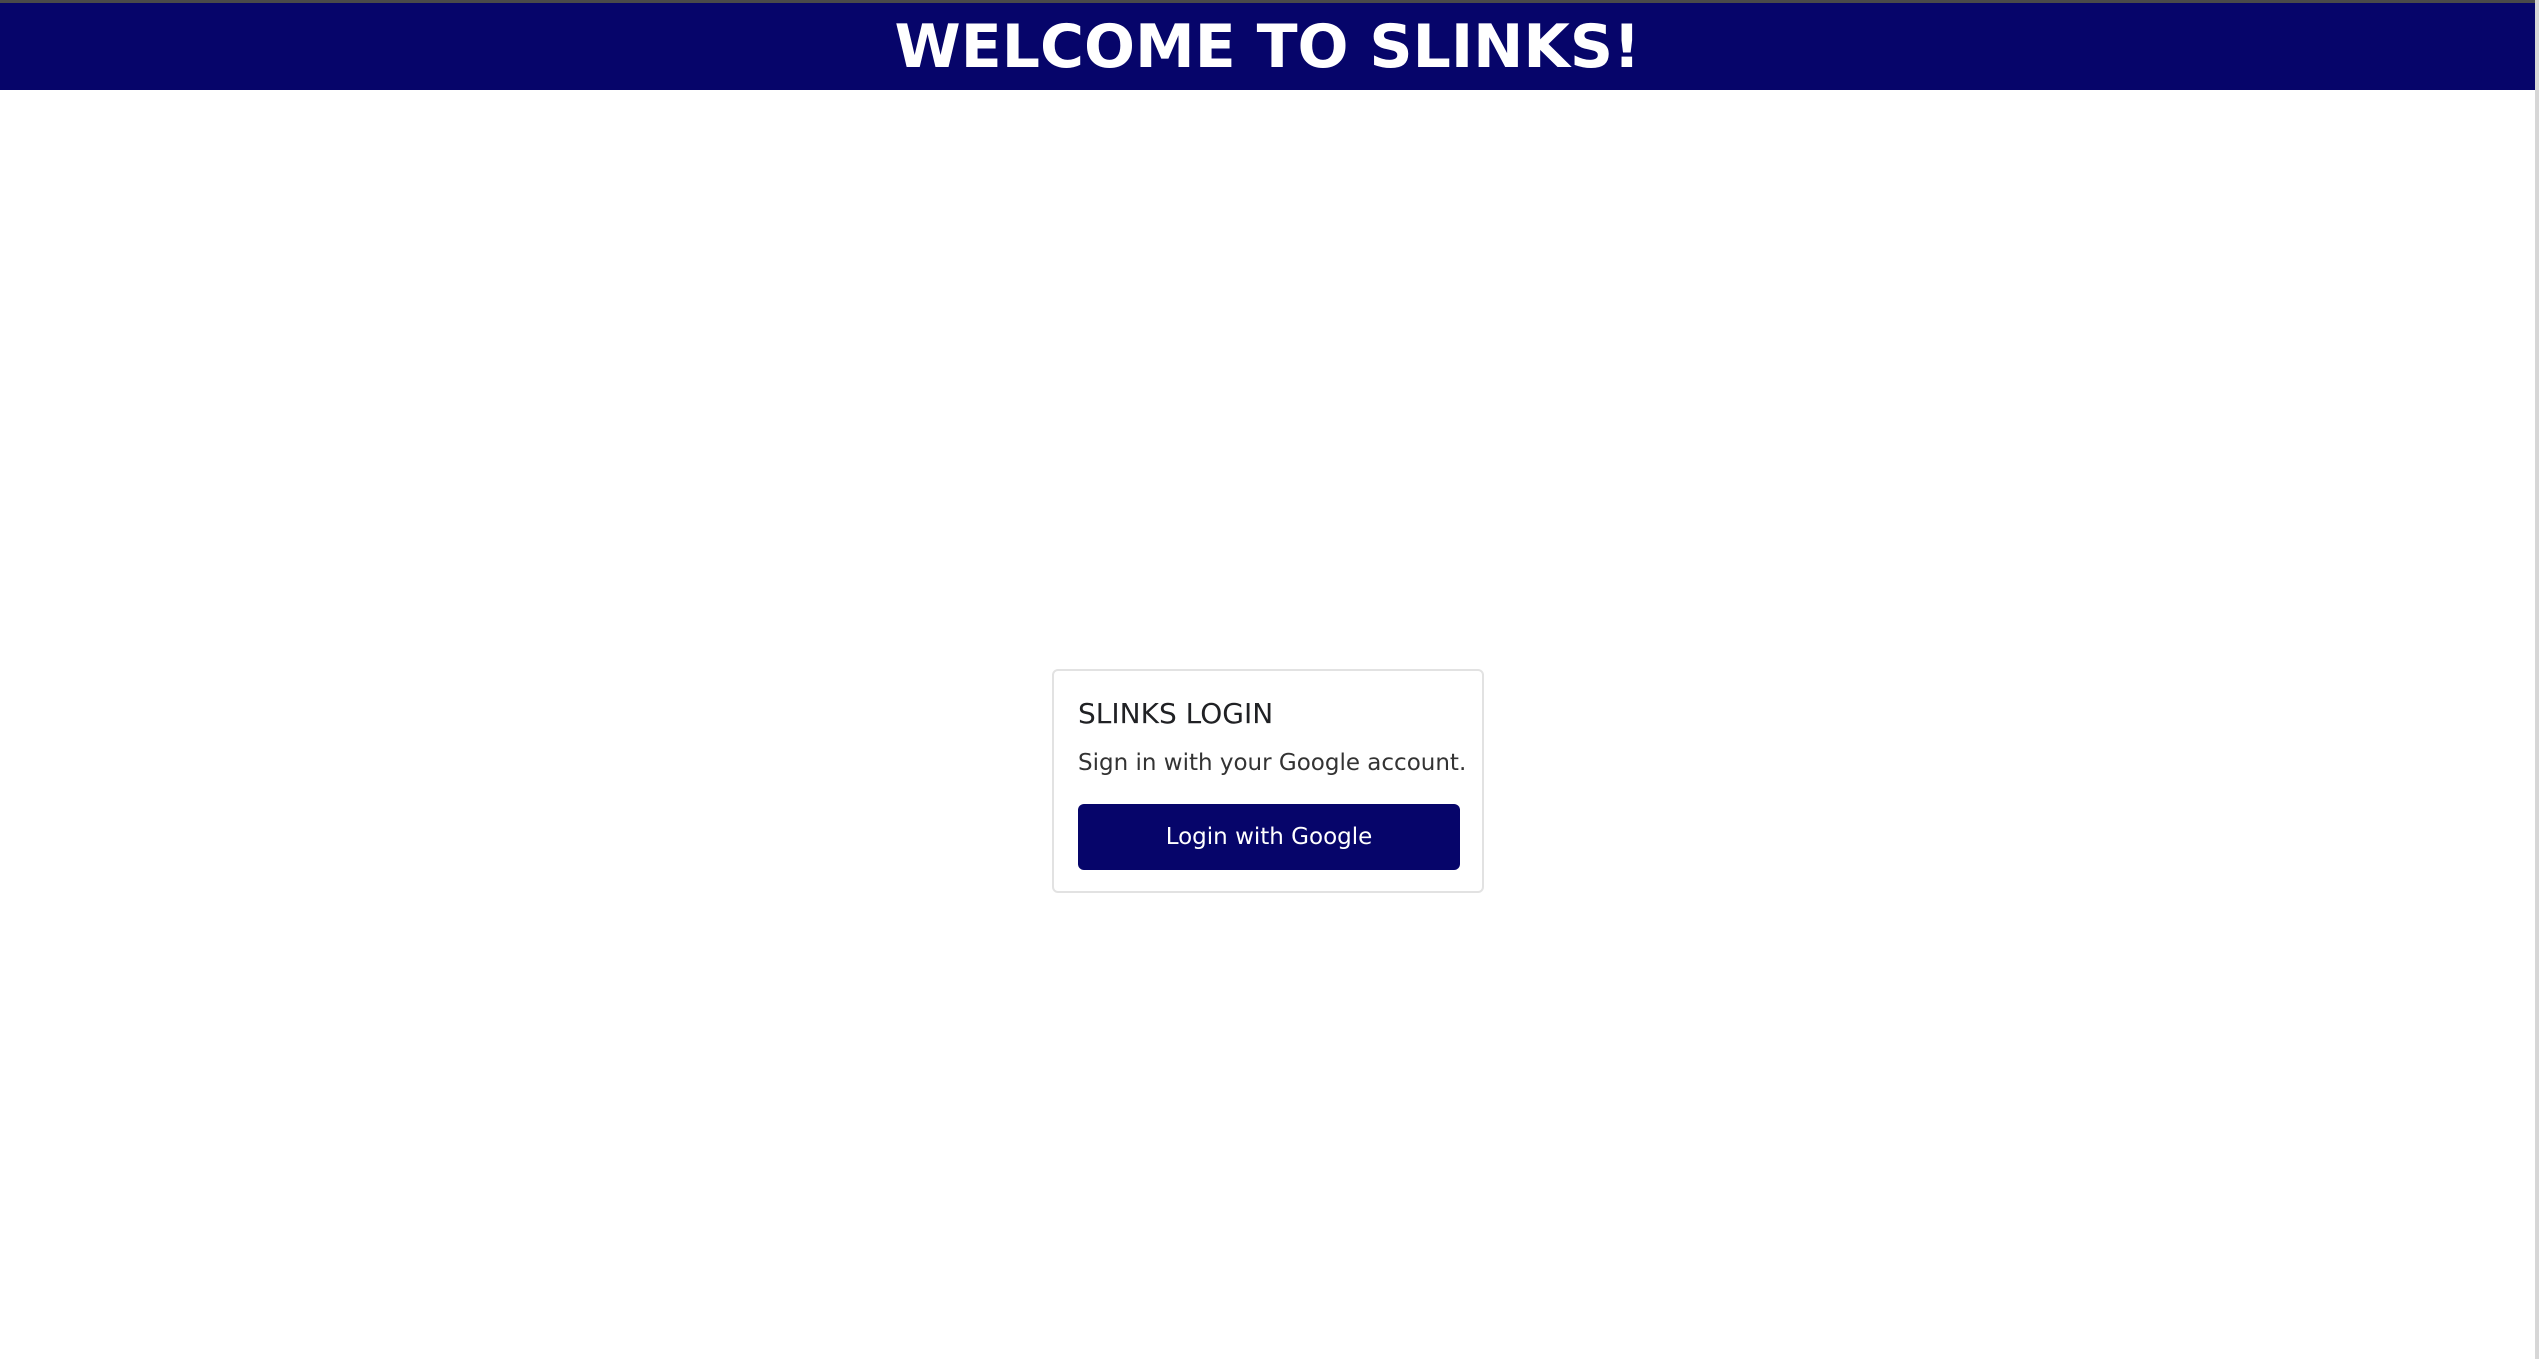 Image resolution: width=2539 pixels, height=1359 pixels. Describe the element at coordinates (1176, 713) in the screenshot. I see `login-card-title: SLINKS LOGIN` at that location.